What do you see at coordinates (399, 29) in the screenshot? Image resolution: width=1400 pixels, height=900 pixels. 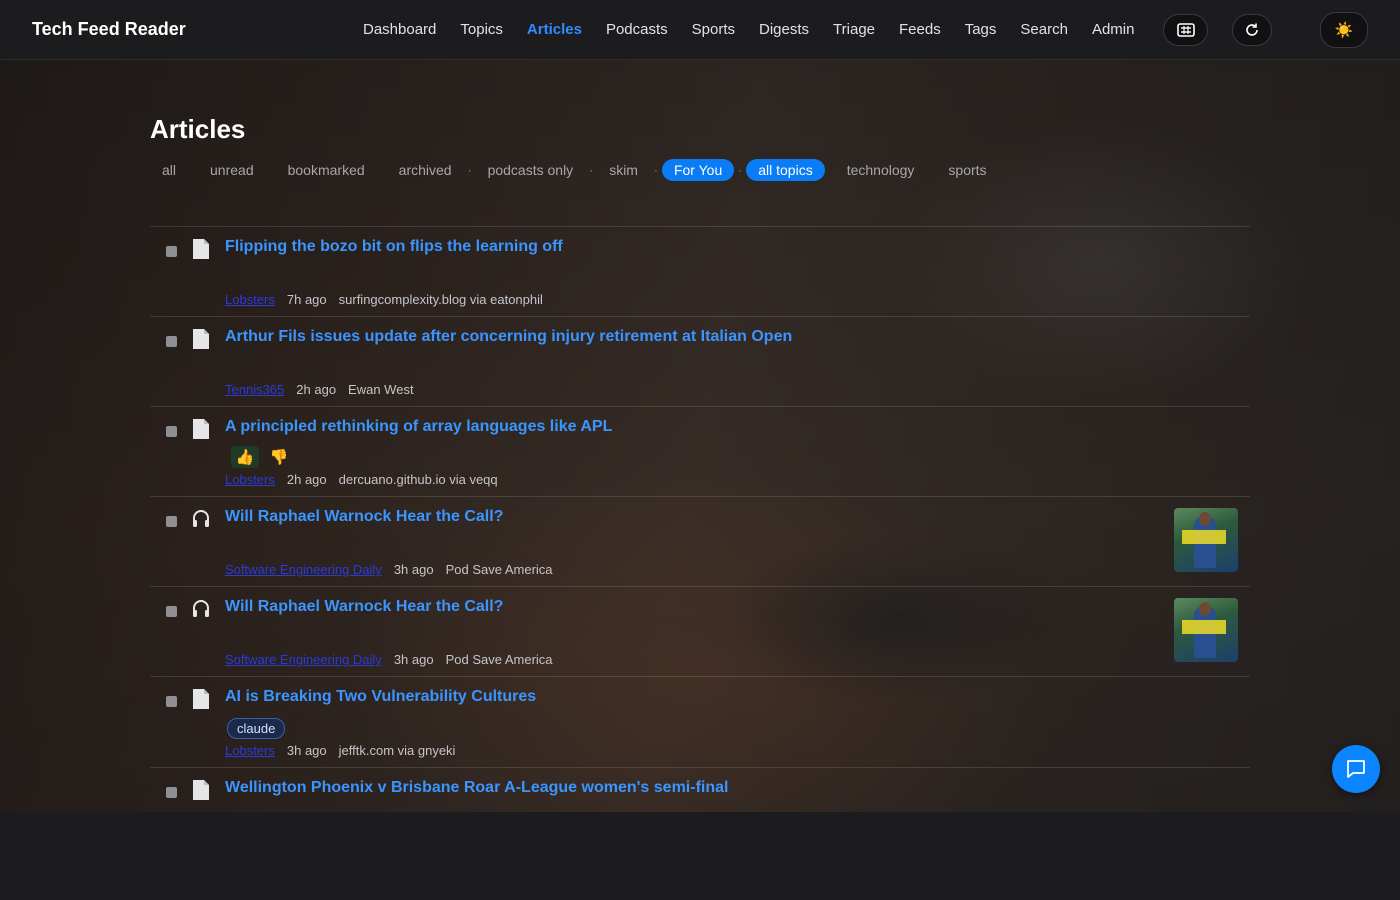 I see `nav-dashboard: Dashboard` at bounding box center [399, 29].